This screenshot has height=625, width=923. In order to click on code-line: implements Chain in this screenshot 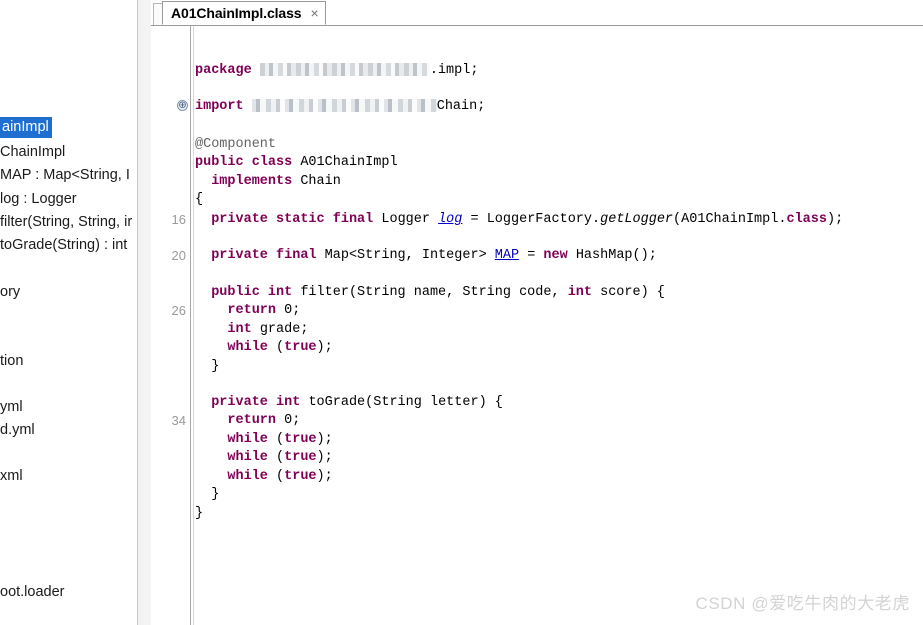, I will do `click(268, 182)`.